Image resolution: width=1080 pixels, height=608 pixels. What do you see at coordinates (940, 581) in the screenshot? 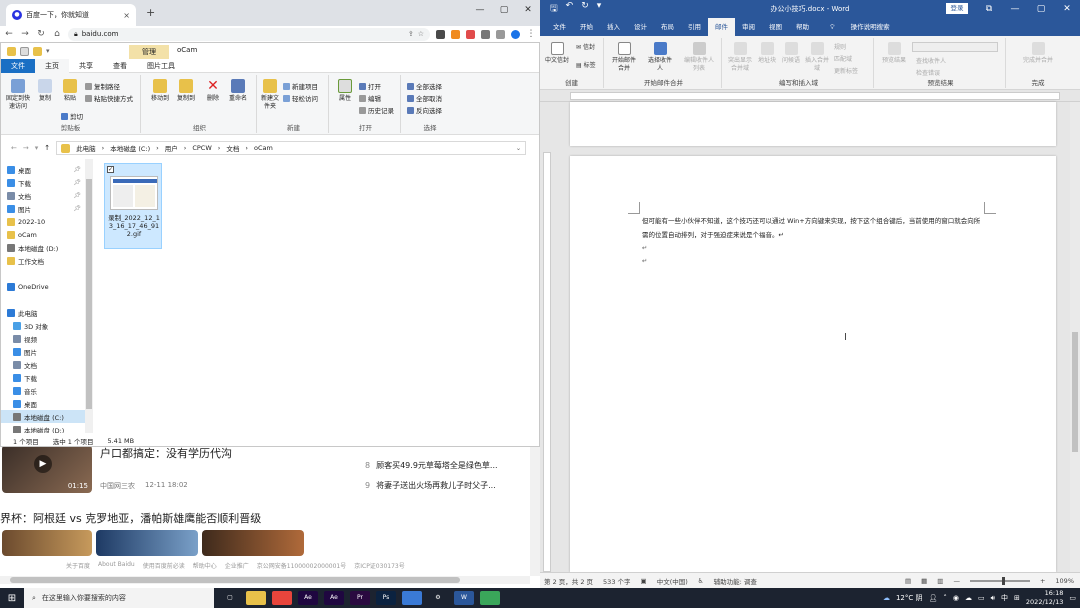
I see `web-layout-icon: ▥` at bounding box center [940, 581].